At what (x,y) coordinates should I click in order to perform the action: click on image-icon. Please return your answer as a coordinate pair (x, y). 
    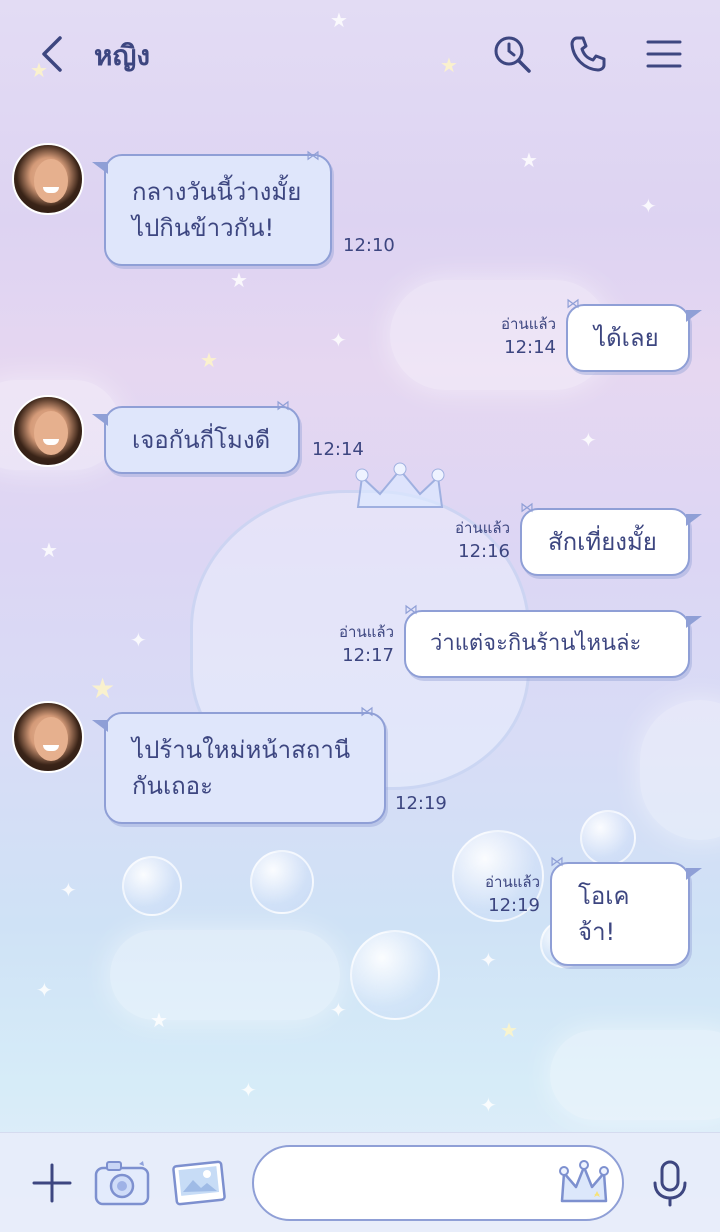
    Looking at the image, I should click on (199, 1183).